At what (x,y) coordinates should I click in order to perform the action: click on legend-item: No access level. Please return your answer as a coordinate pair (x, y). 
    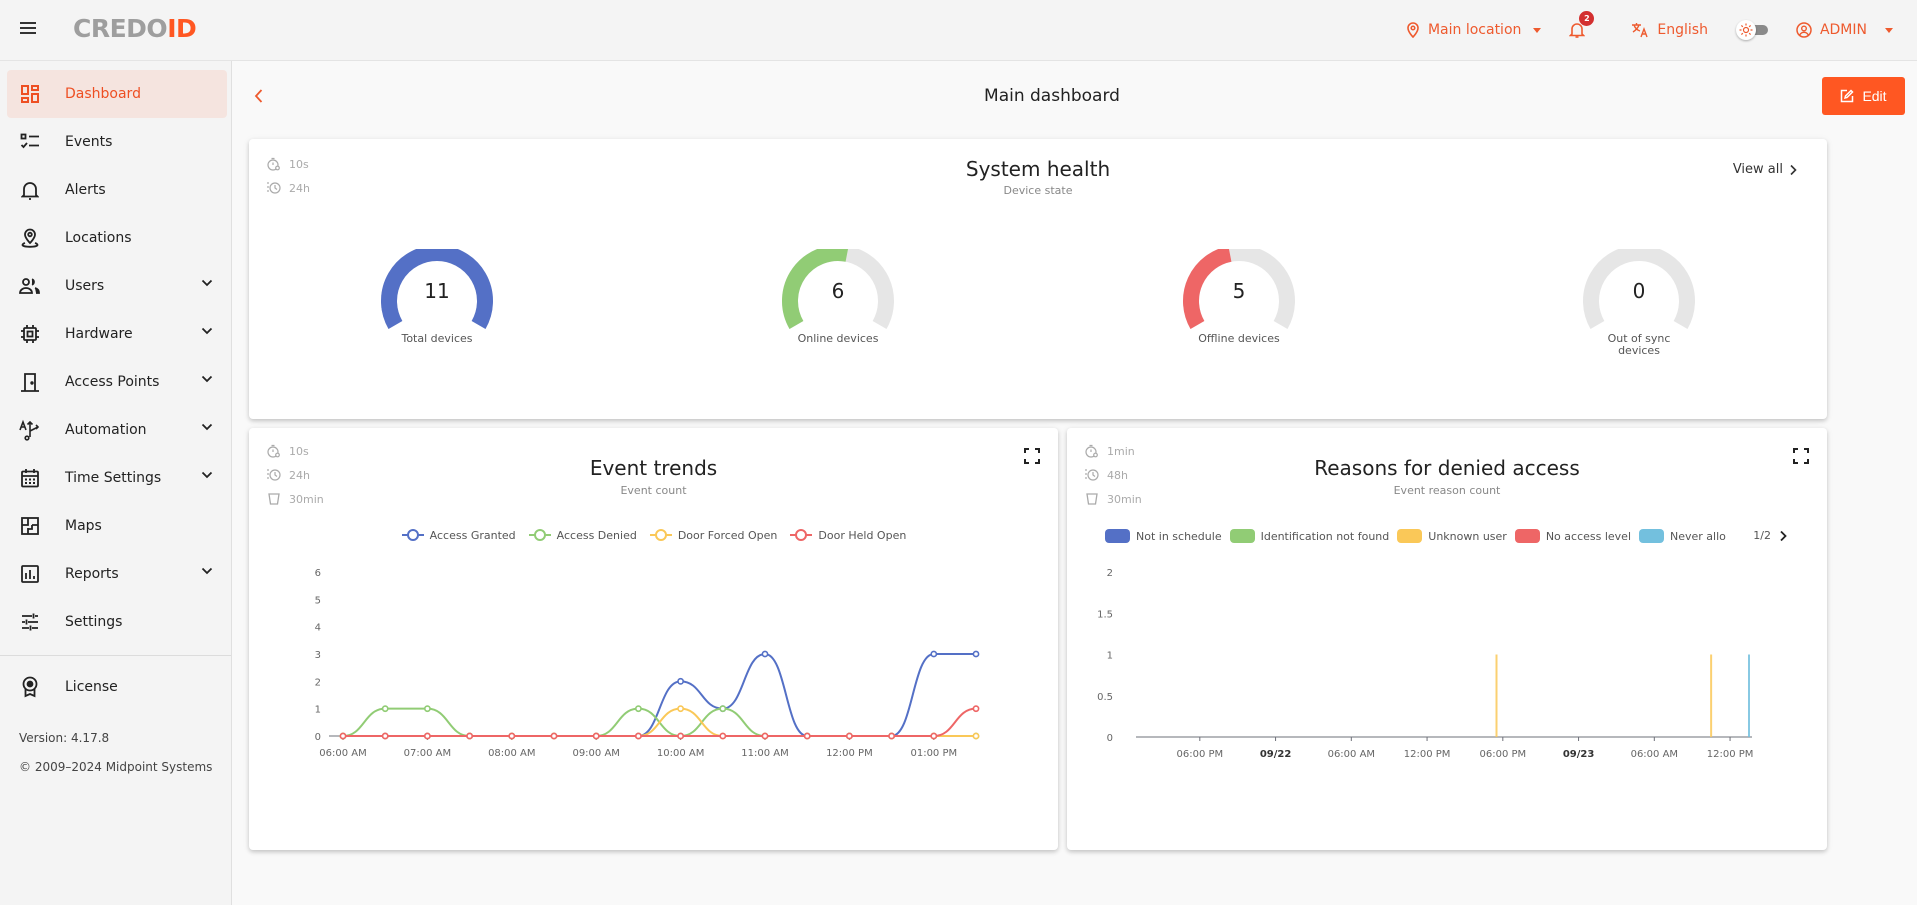
    Looking at the image, I should click on (1572, 536).